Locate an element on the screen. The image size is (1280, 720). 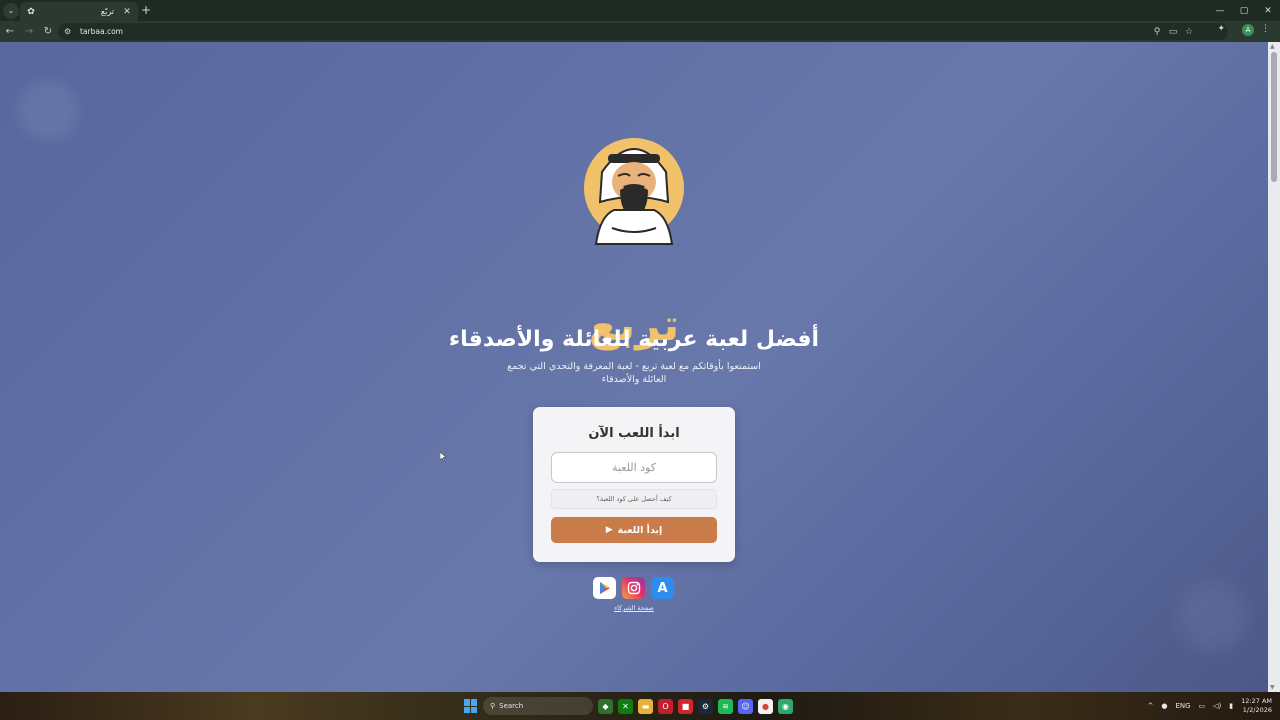
partners-link: صفحة الشركاء is located at coordinates (634, 608).